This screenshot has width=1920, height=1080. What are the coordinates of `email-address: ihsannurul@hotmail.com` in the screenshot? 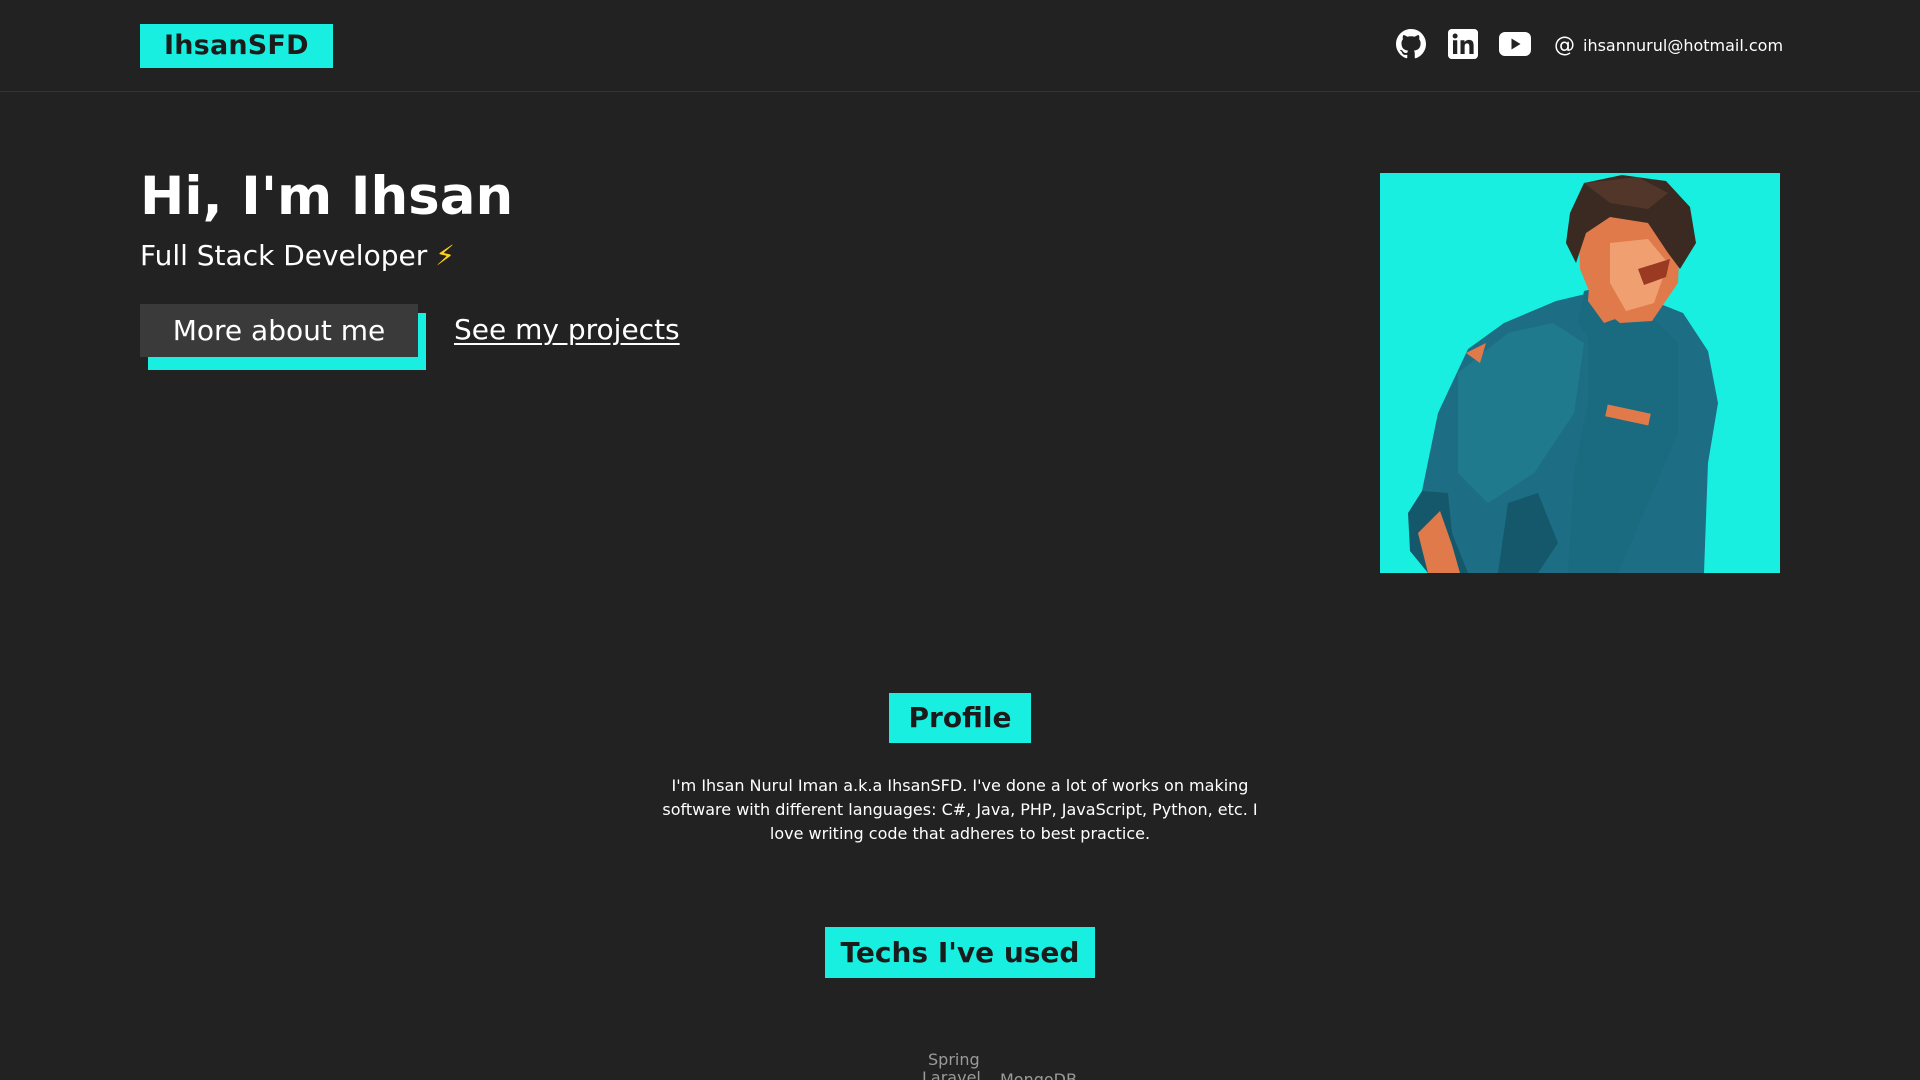 It's located at (1683, 45).